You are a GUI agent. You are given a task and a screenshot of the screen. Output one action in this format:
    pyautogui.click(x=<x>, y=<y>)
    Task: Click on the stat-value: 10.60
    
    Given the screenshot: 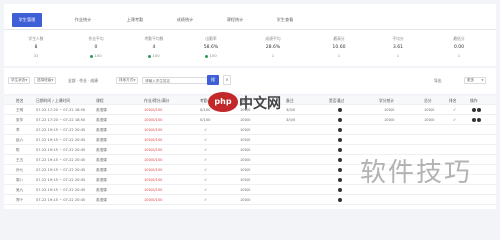 What is the action you would take?
    pyautogui.click(x=339, y=47)
    